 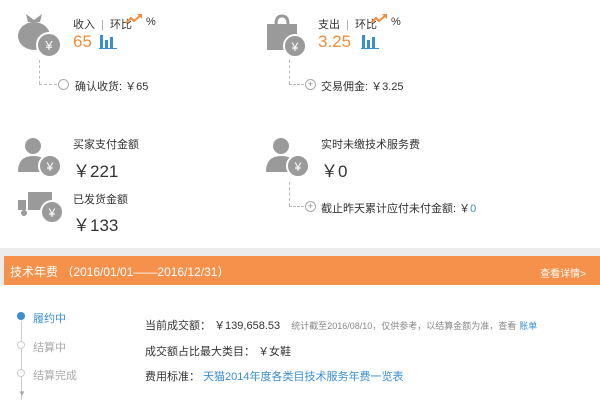 I want to click on fee-standard-row: 费用标准： 天猫2014年度各类目技术服务年费一览表, so click(x=274, y=376).